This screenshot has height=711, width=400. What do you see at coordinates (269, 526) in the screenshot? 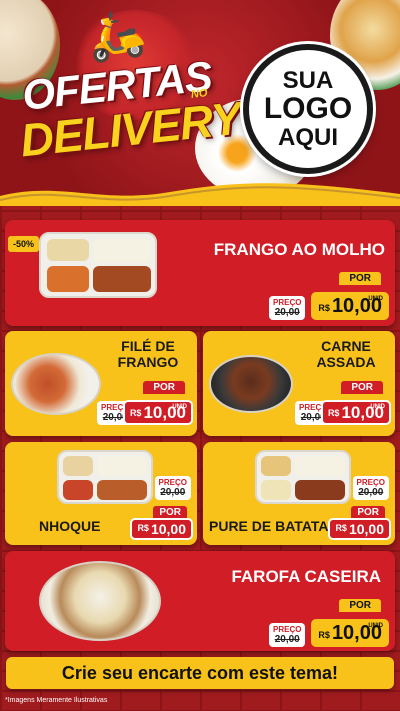
I see `product-name: PURE DE BATATA` at bounding box center [269, 526].